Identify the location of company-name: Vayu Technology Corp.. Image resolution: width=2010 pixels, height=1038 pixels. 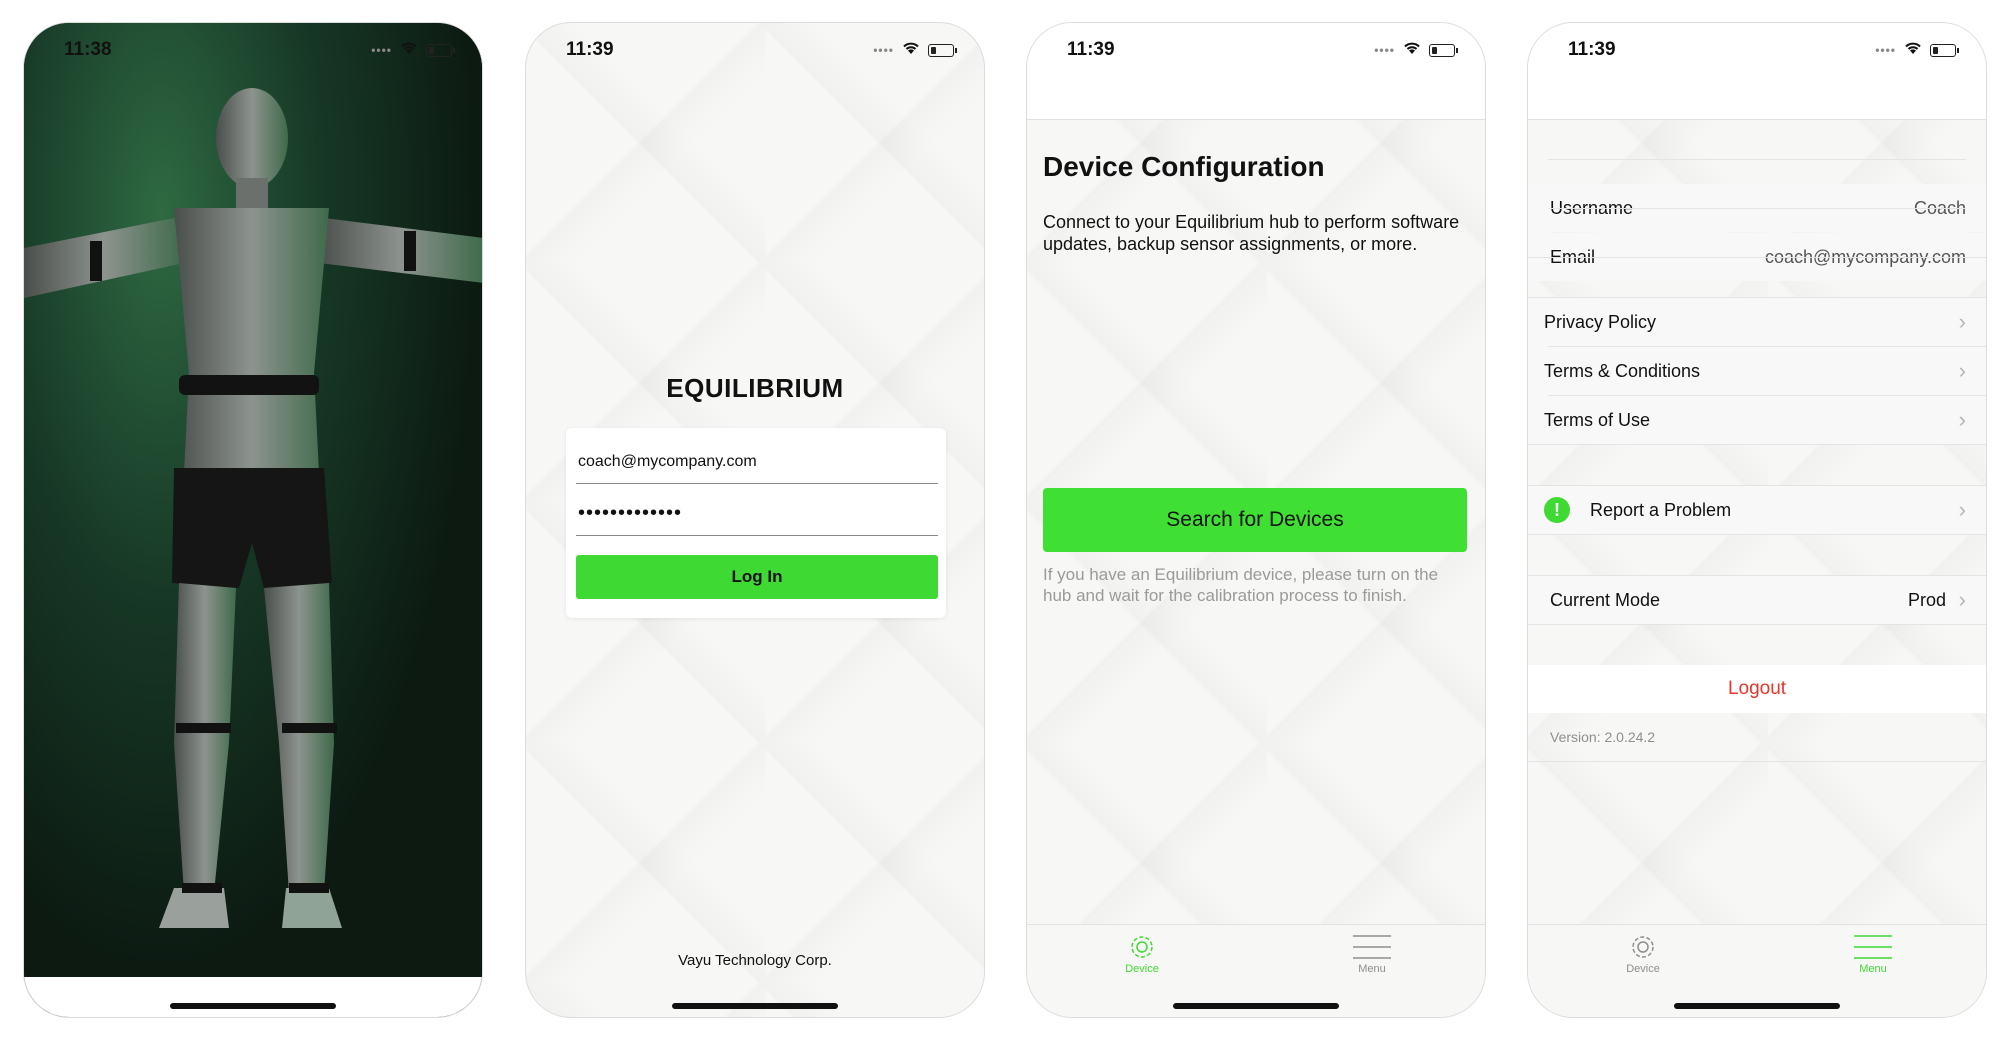
(755, 960).